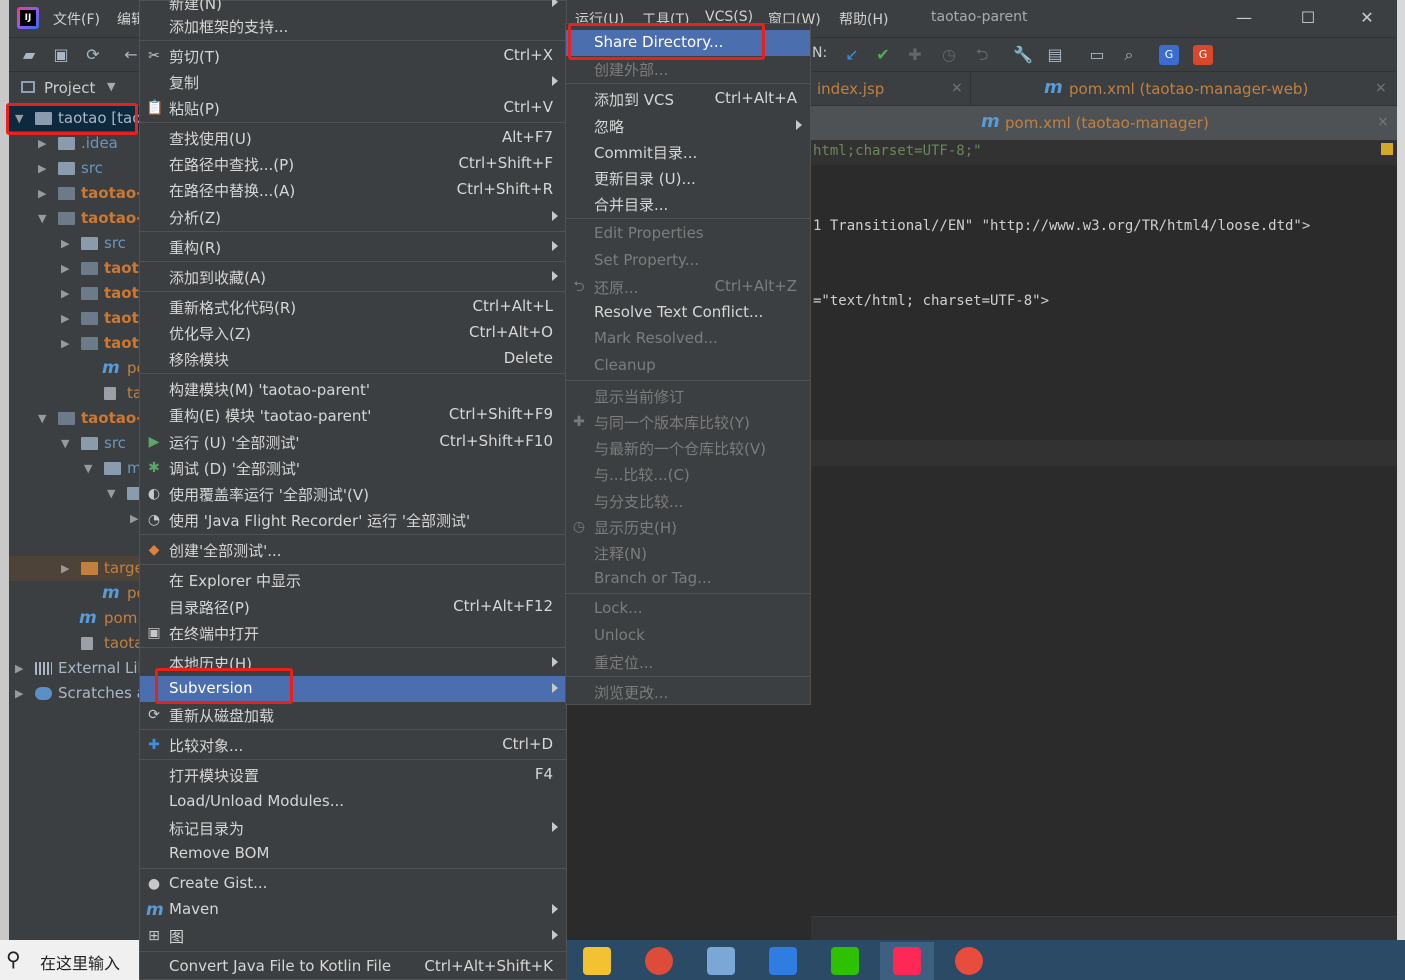  I want to click on maximize-button: ☐, so click(1308, 18).